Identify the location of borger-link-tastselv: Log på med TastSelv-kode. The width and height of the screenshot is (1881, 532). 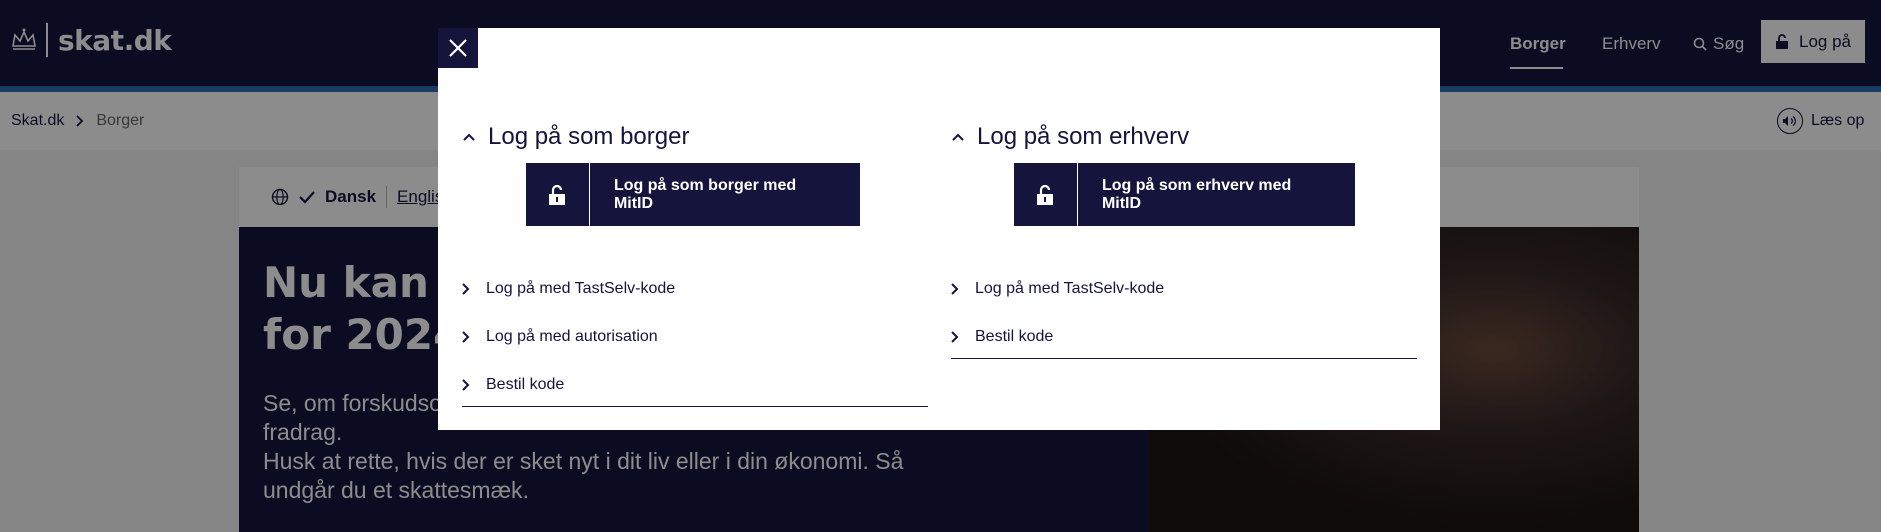
(568, 289).